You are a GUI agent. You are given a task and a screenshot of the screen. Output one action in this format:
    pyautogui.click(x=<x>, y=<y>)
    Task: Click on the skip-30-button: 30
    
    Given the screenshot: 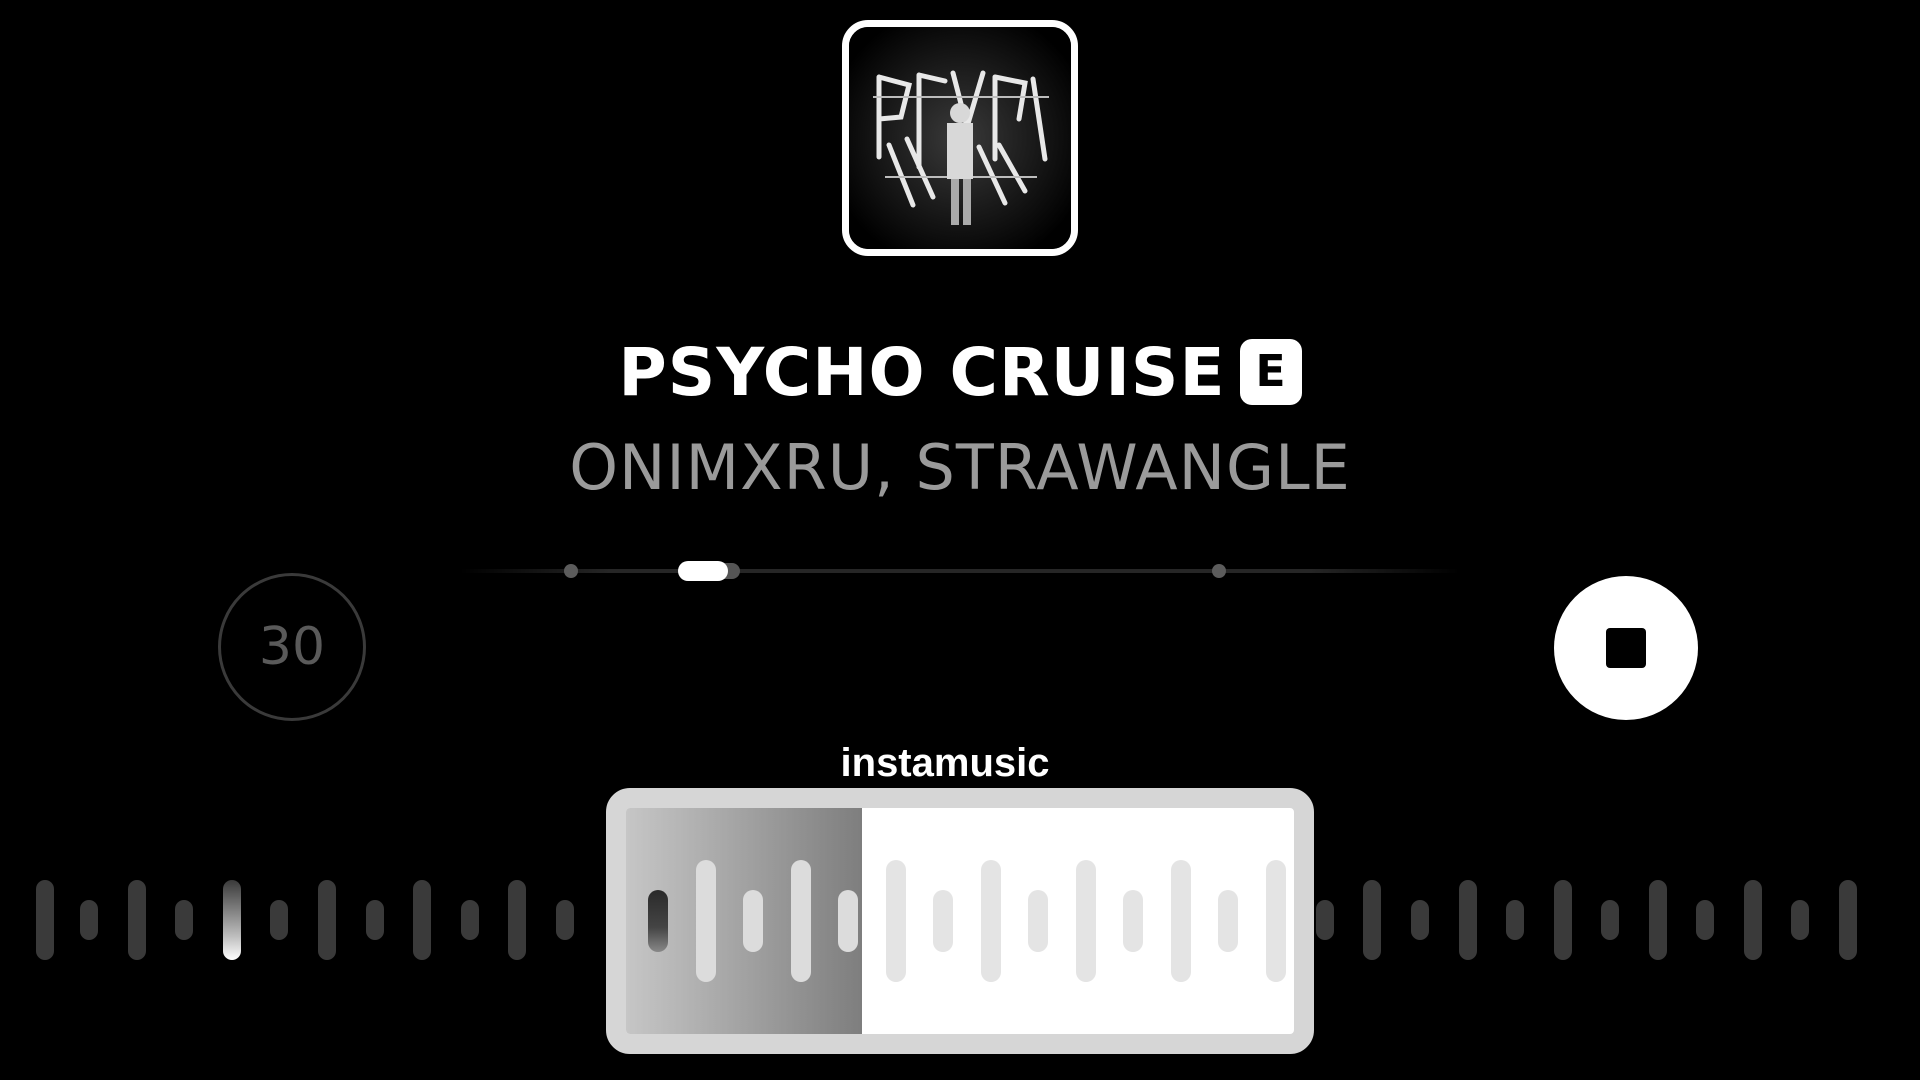 What is the action you would take?
    pyautogui.click(x=292, y=647)
    